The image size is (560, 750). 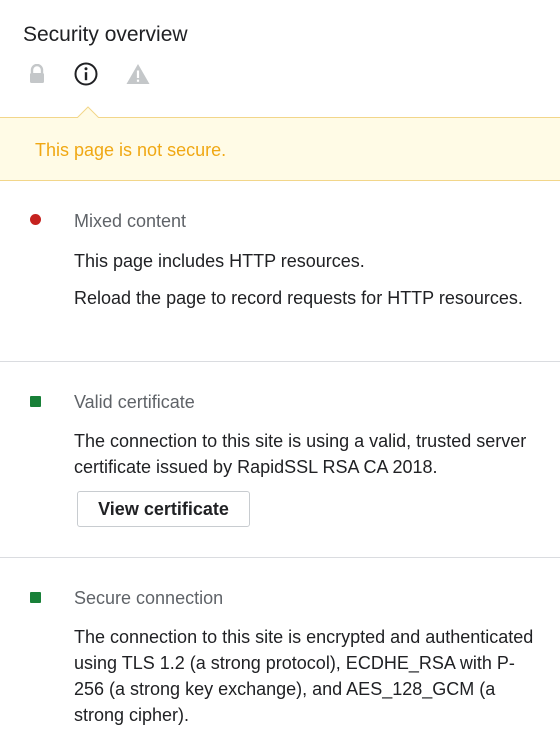 I want to click on security-status-banner: This page is not secure., so click(x=280, y=143).